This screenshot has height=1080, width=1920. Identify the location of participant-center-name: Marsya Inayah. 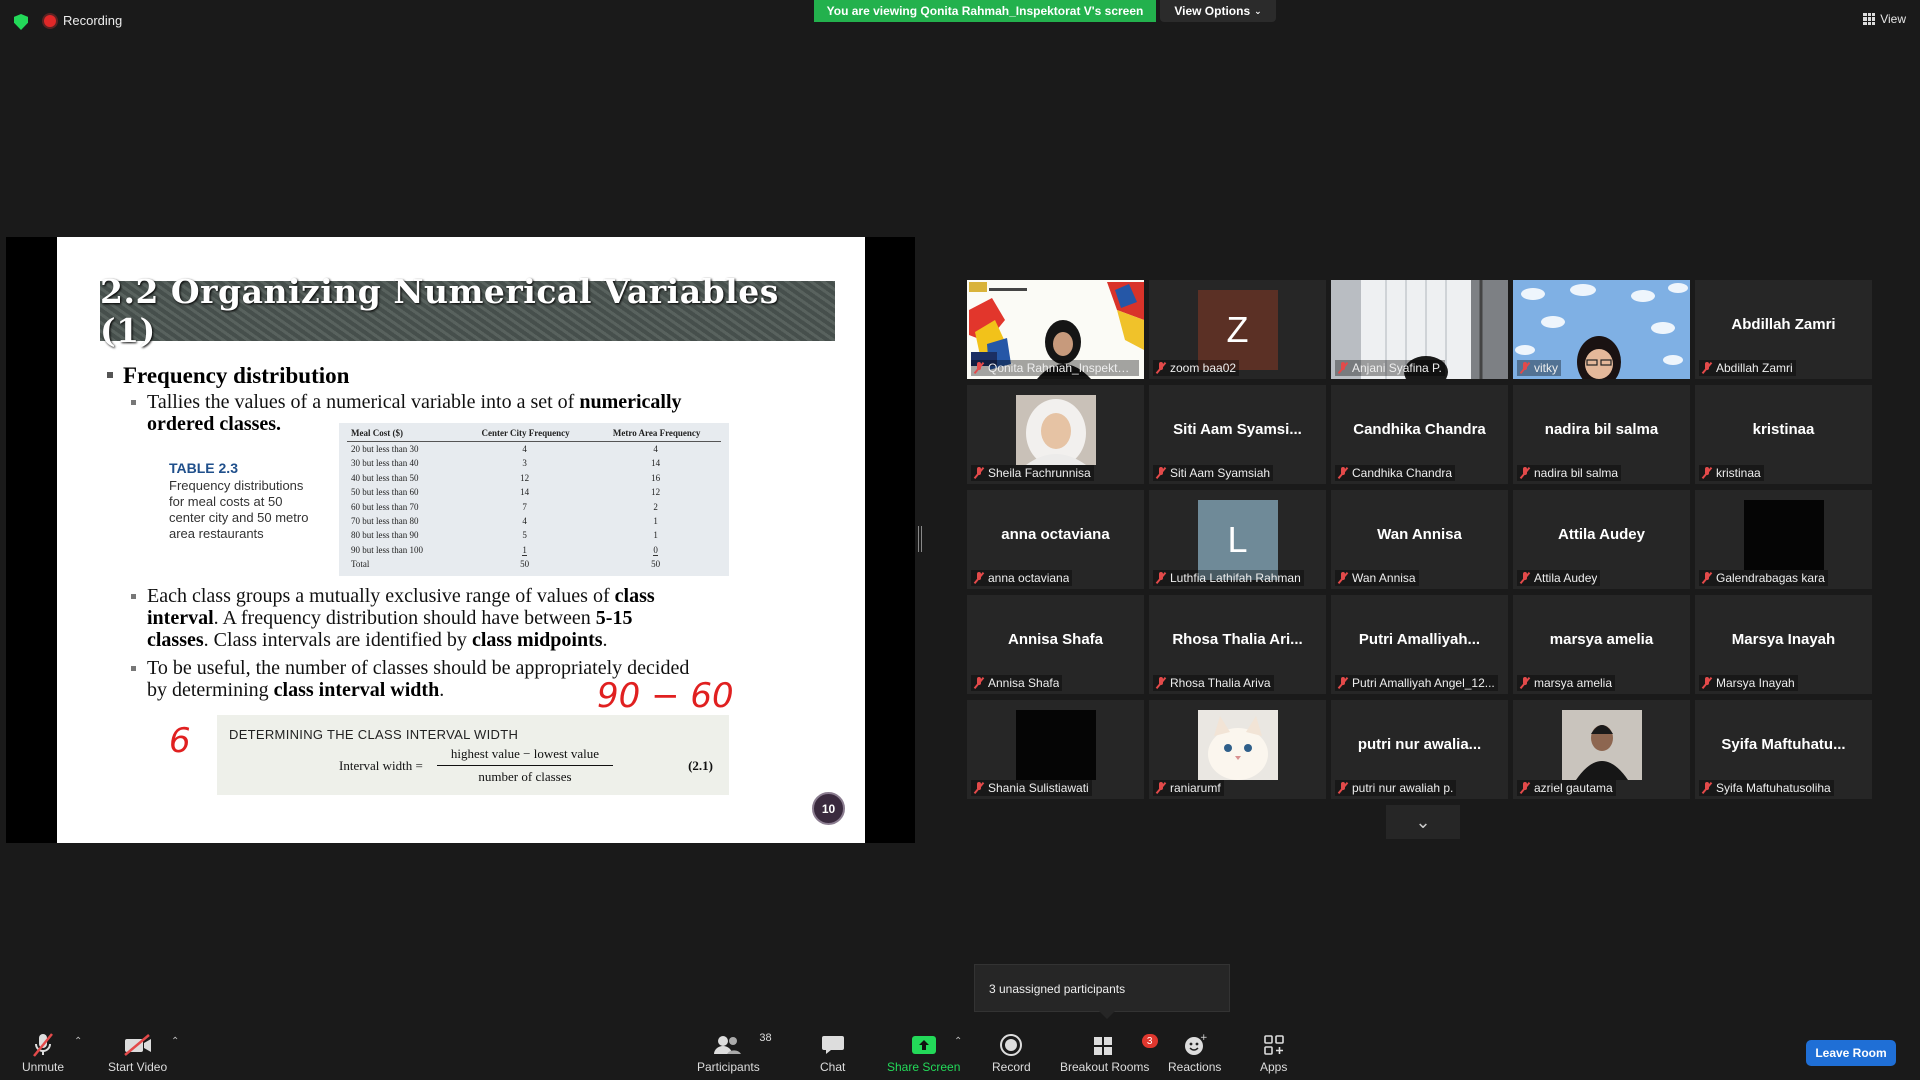
(1783, 639).